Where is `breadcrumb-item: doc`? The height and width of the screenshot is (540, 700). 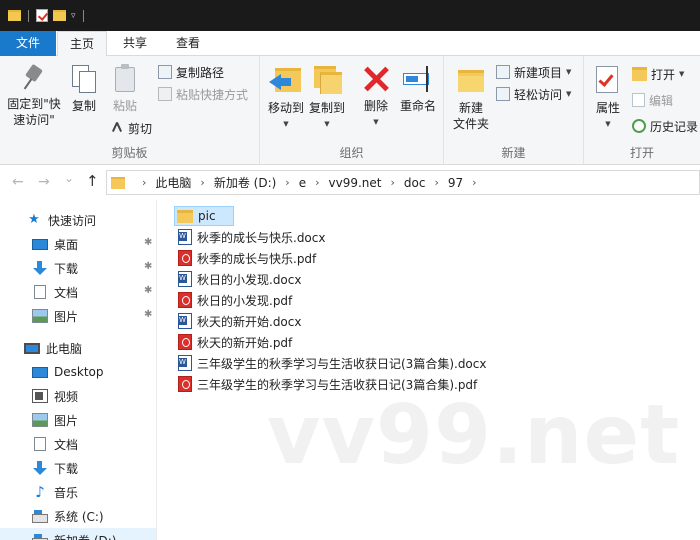
breadcrumb-item: doc is located at coordinates (415, 183).